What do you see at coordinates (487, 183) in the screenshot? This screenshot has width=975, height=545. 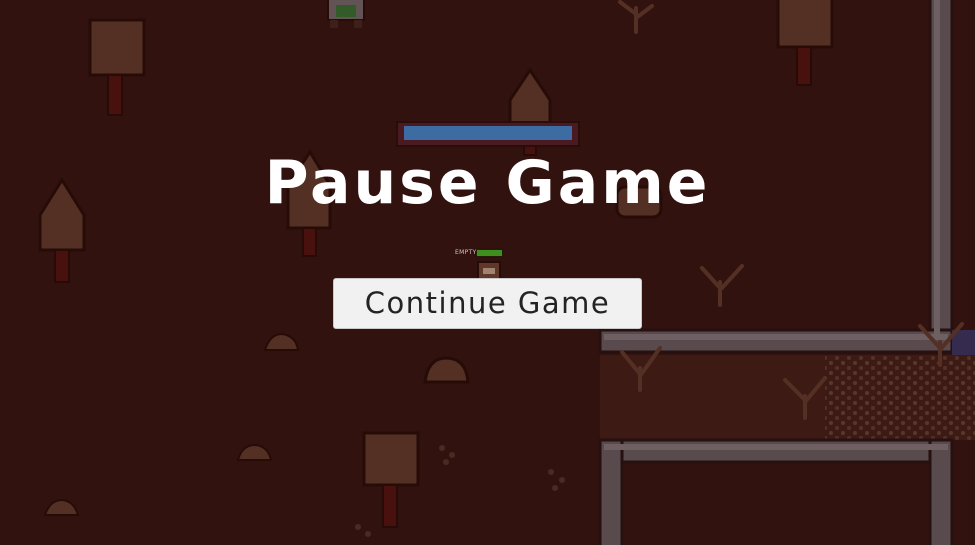 I see `pause-title: Pause Game` at bounding box center [487, 183].